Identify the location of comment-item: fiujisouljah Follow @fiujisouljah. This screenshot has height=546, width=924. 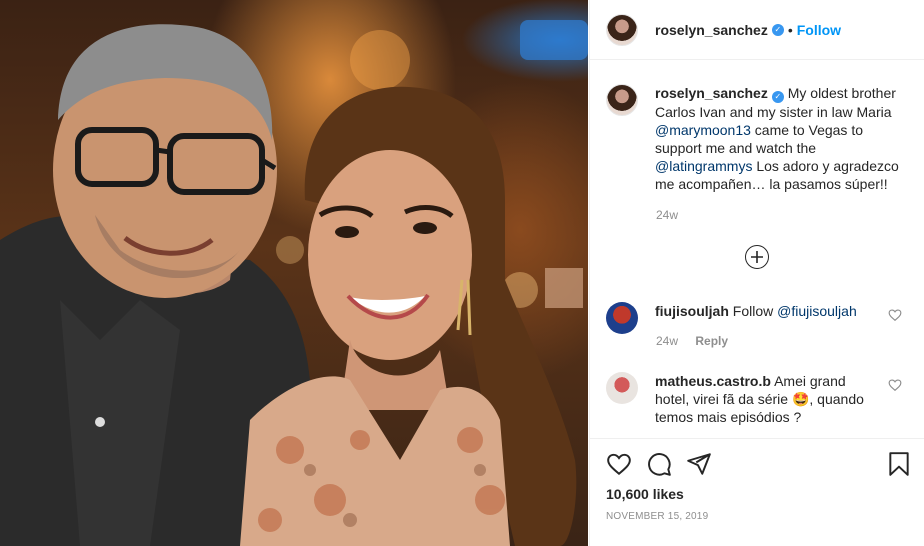
(758, 318).